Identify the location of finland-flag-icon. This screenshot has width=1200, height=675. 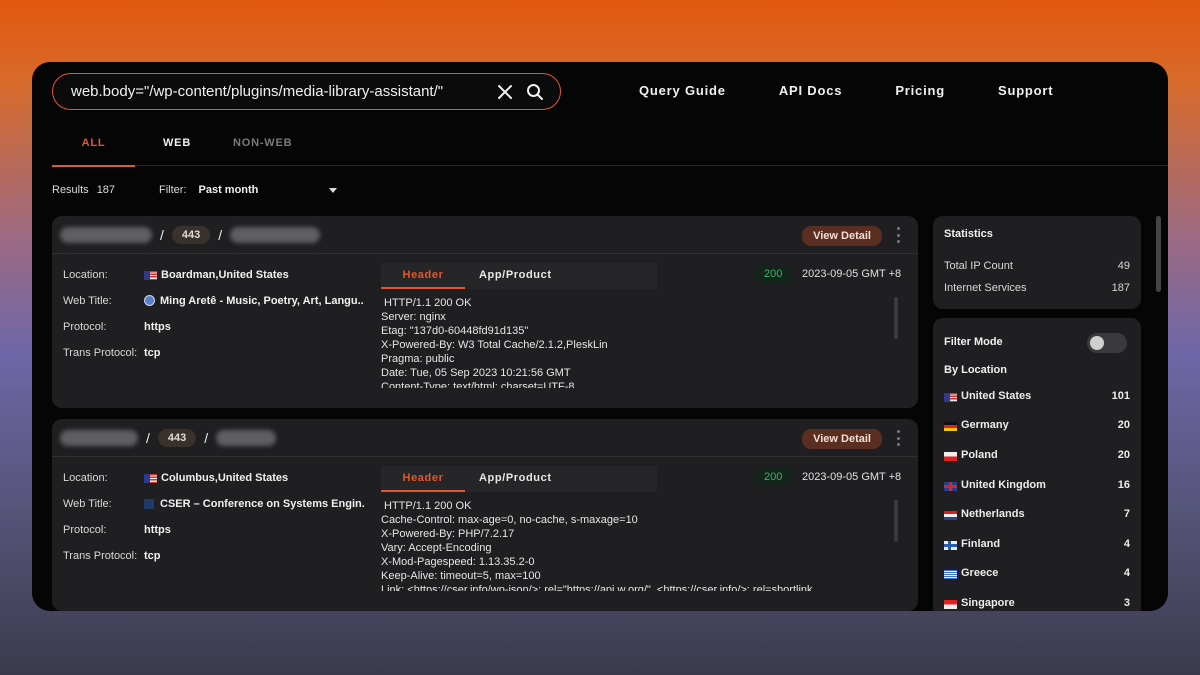
(950, 545).